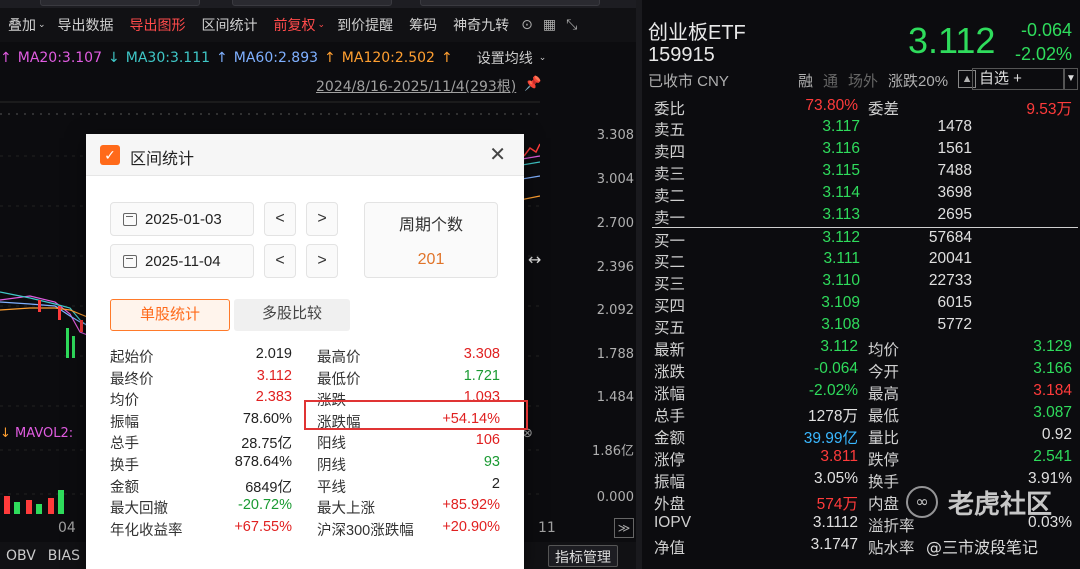 The width and height of the screenshot is (1080, 569). I want to click on stat-label: 振幅, so click(124, 422).